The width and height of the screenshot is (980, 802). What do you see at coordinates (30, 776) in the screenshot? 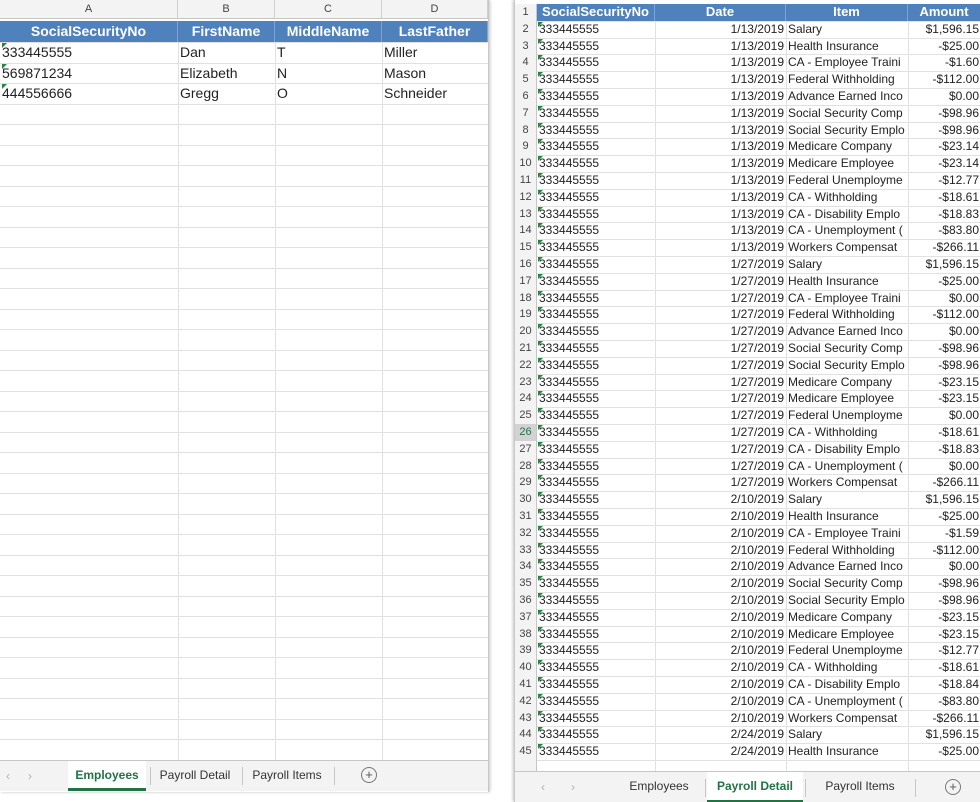
I see `scroll-tabs-right-icon: ›` at bounding box center [30, 776].